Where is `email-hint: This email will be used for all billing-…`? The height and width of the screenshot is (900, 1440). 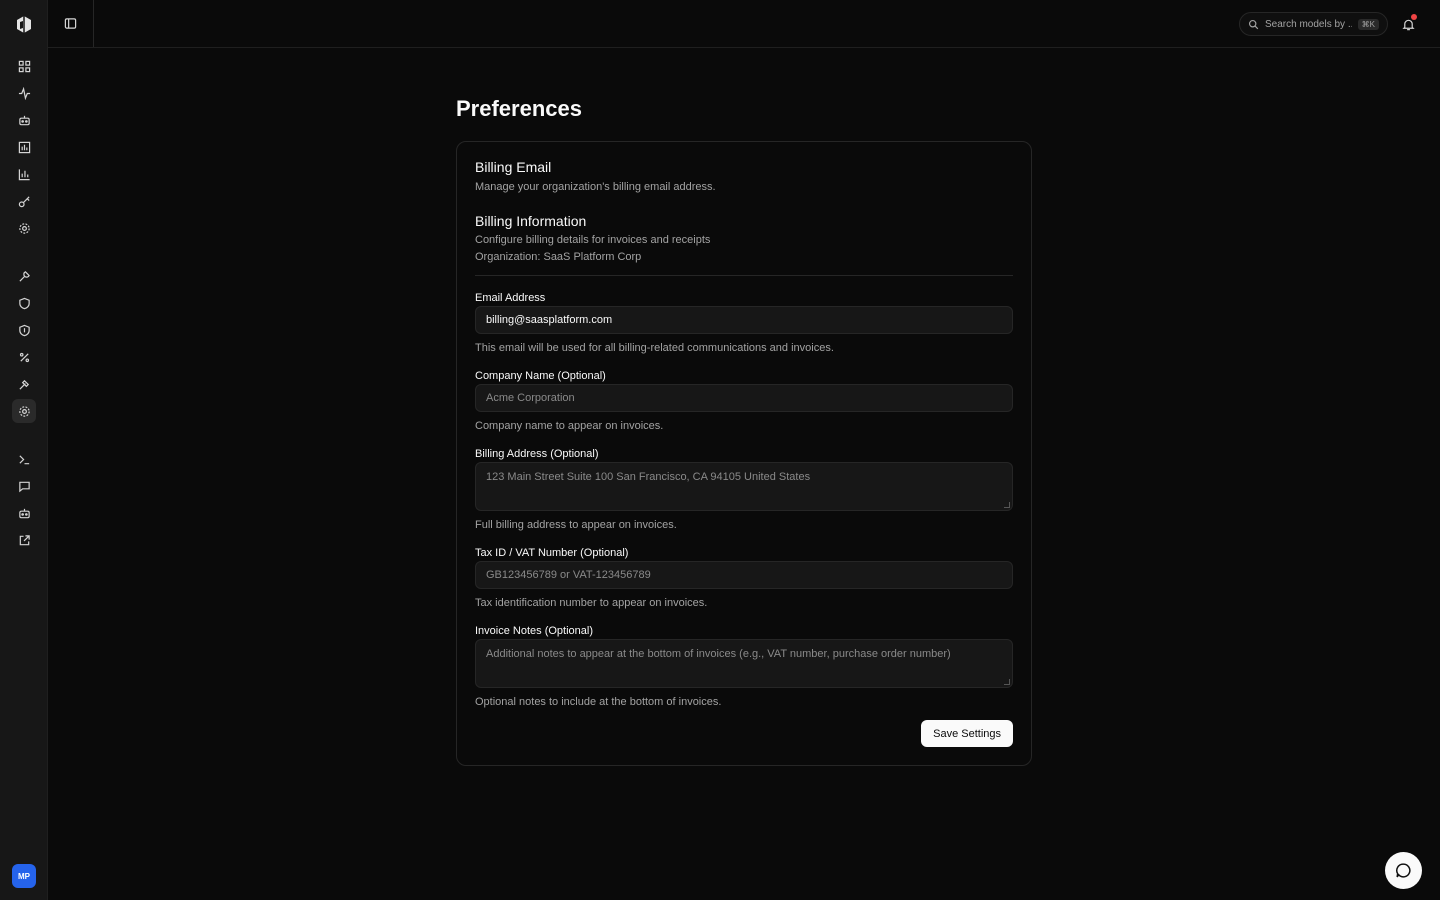
email-hint: This email will be used for all billing-… is located at coordinates (654, 348).